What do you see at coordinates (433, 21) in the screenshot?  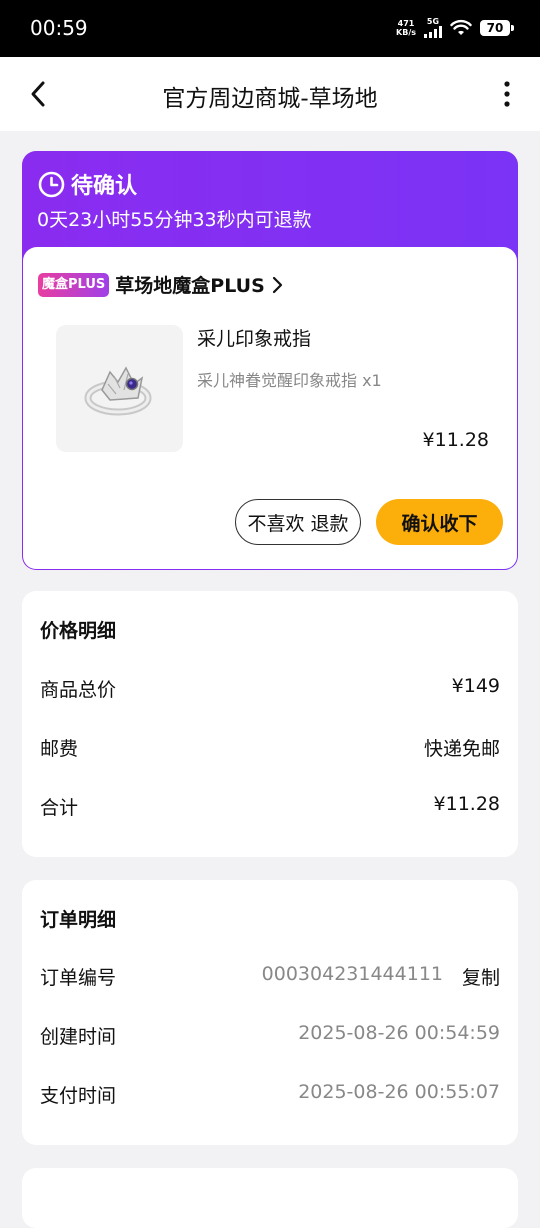 I see `network-type: 5G` at bounding box center [433, 21].